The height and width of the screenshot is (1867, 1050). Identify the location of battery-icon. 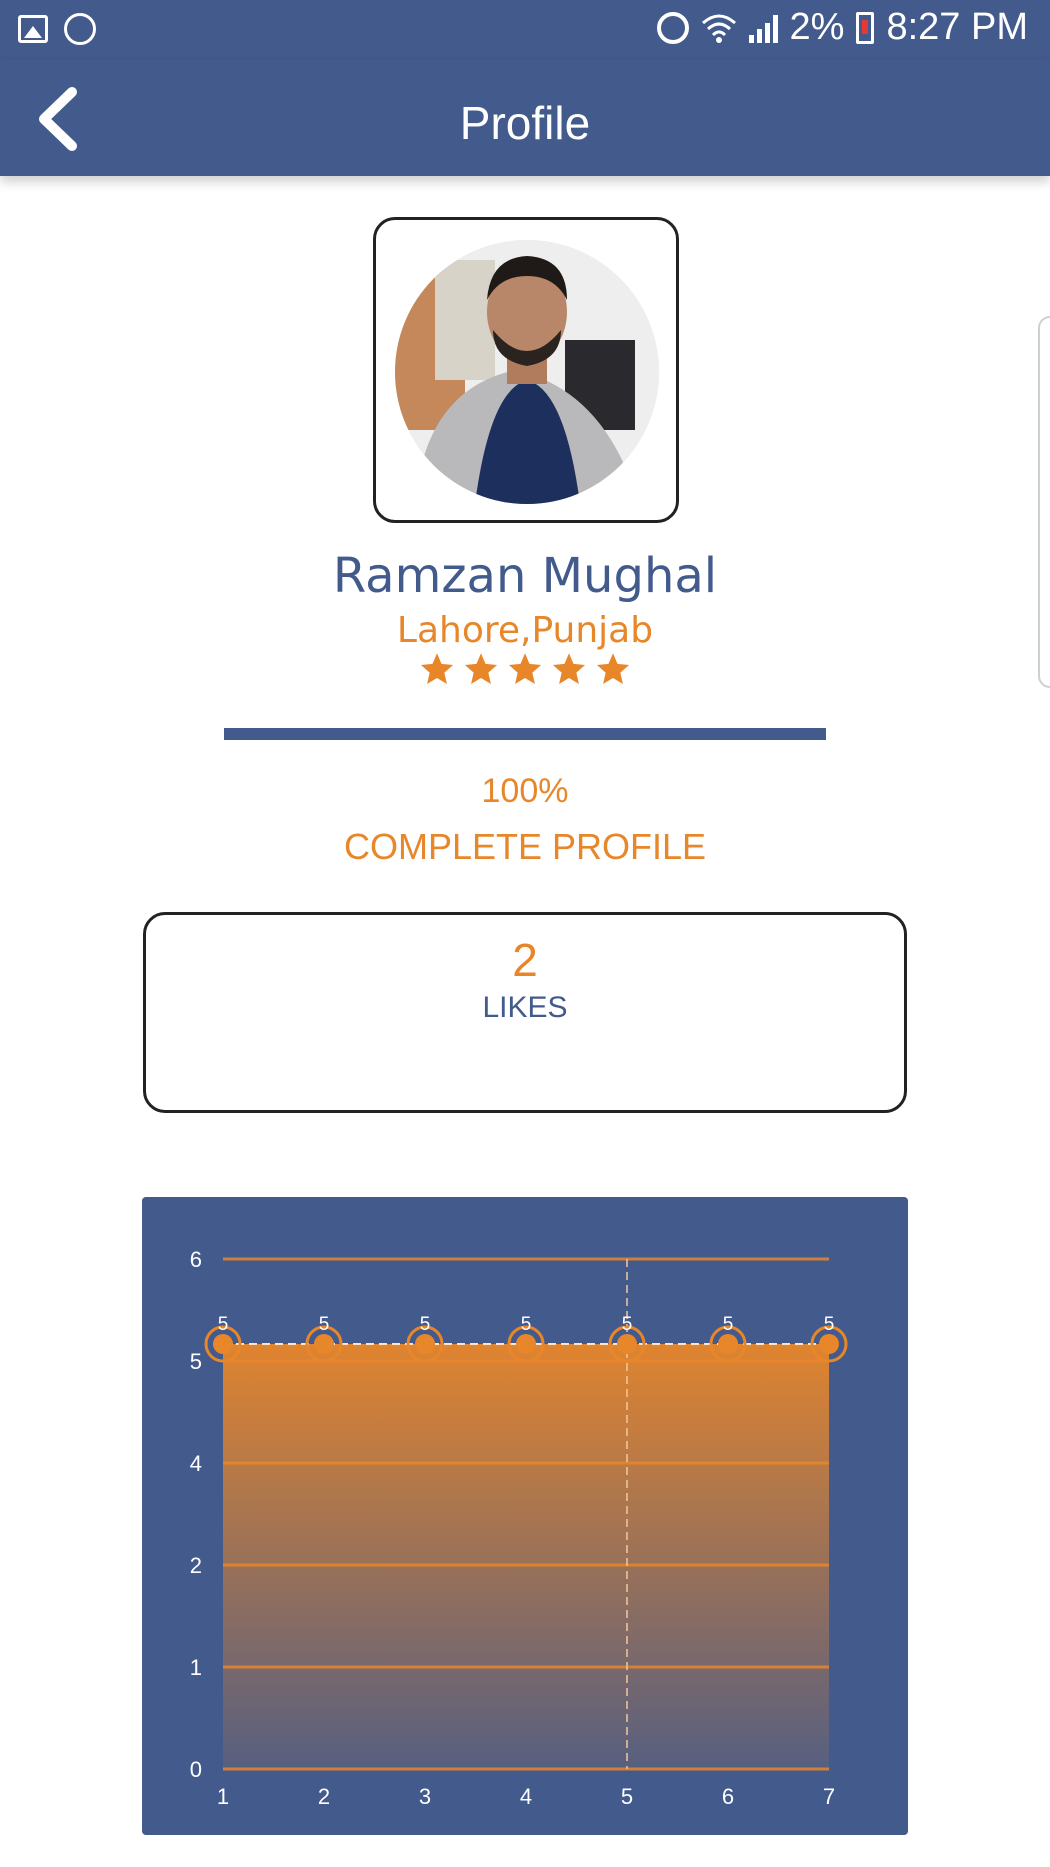
(865, 27).